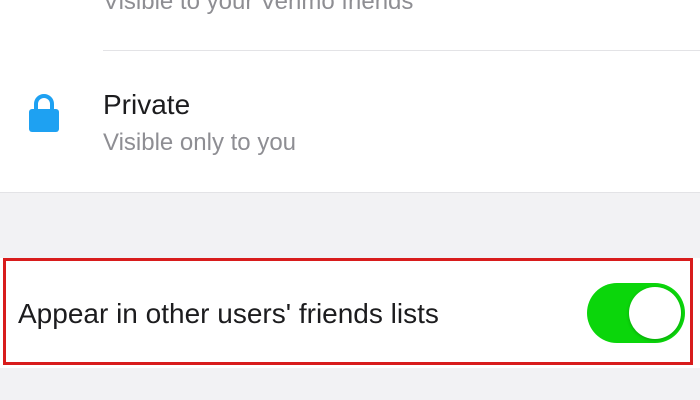 The width and height of the screenshot is (700, 400). What do you see at coordinates (350, 384) in the screenshot?
I see `bottom-spacer` at bounding box center [350, 384].